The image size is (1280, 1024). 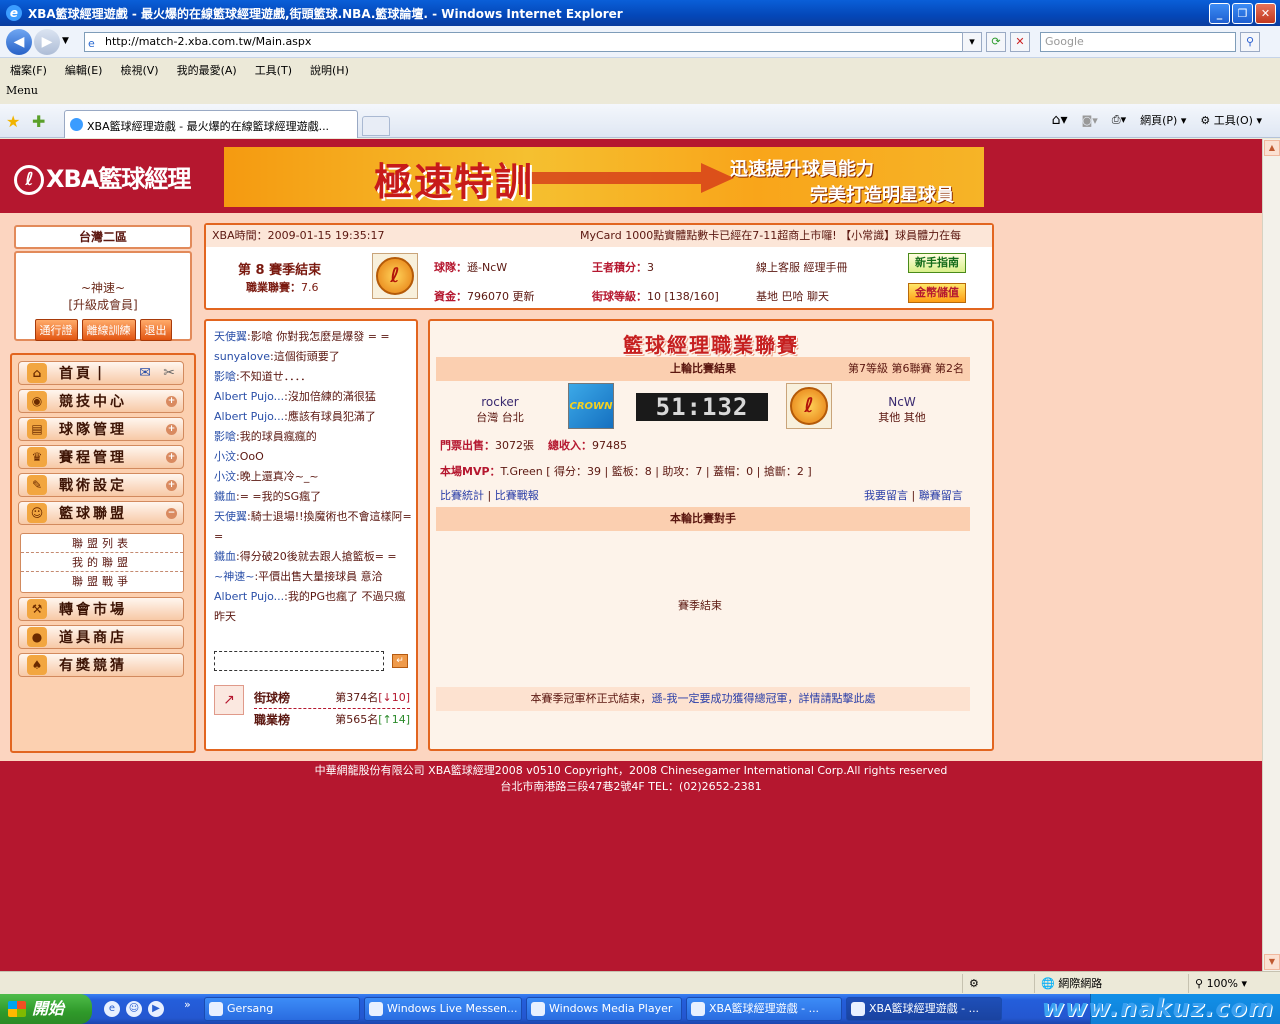 I want to click on stop-icon: ✕, so click(x=1020, y=42).